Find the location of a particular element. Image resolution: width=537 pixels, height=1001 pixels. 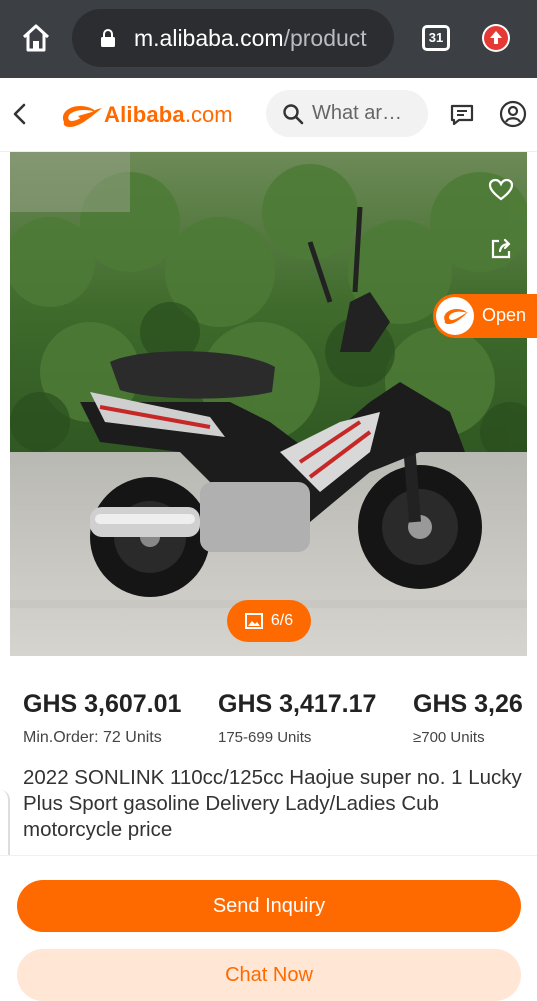

share-icon is located at coordinates (501, 249).